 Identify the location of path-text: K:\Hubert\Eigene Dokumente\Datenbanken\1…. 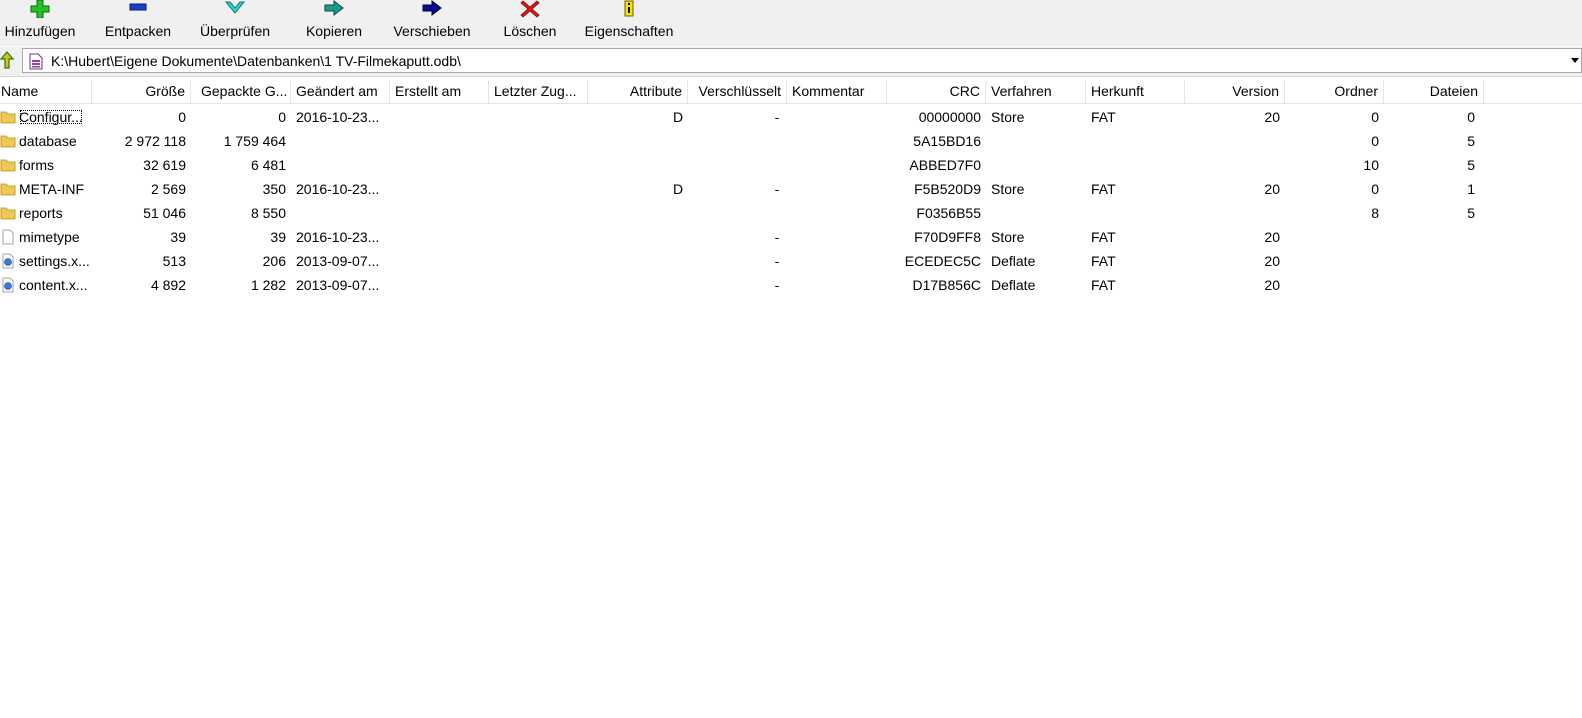
(256, 61).